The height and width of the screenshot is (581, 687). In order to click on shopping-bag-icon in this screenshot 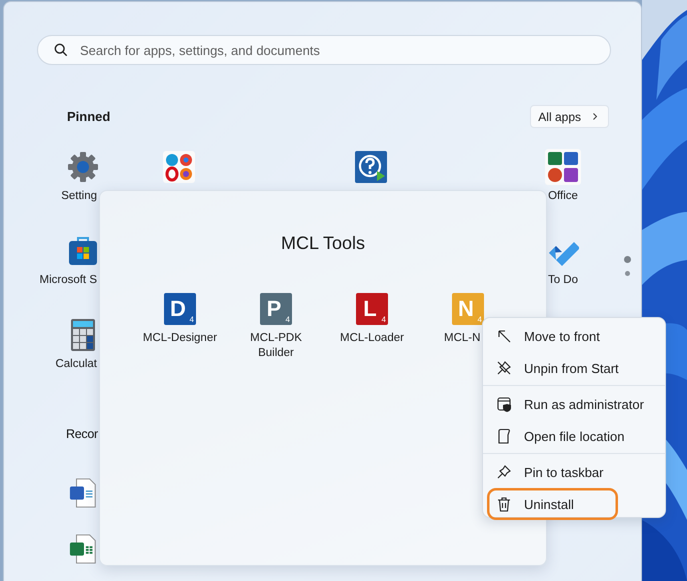, I will do `click(83, 251)`.